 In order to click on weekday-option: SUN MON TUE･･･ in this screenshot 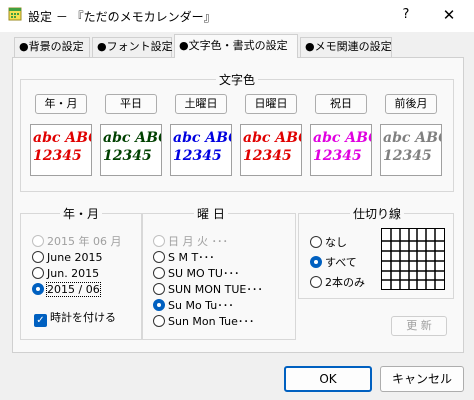, I will do `click(224, 290)`.